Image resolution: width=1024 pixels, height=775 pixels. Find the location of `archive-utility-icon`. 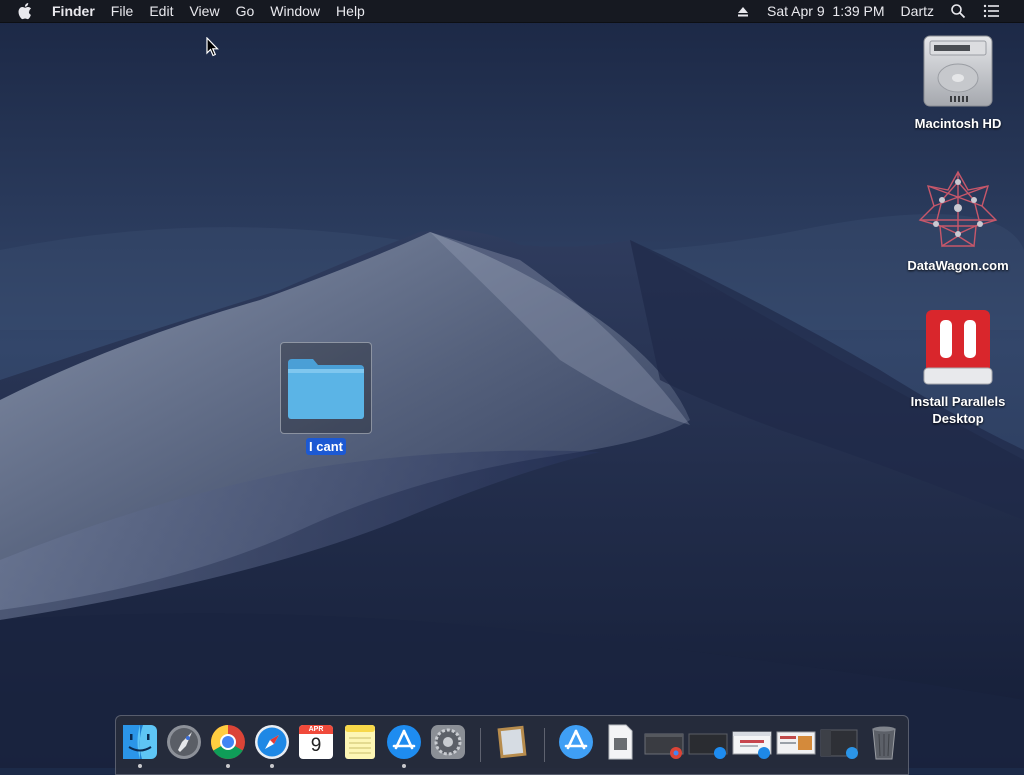

archive-utility-icon is located at coordinates (512, 742).